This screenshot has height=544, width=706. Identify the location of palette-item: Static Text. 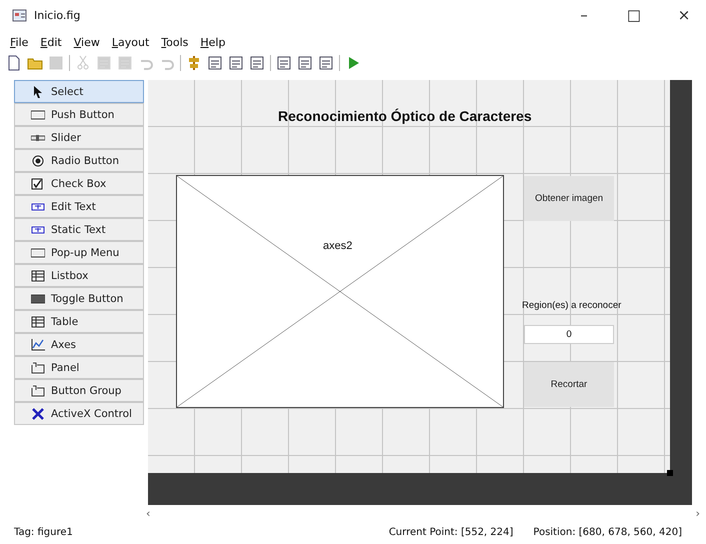
(79, 229).